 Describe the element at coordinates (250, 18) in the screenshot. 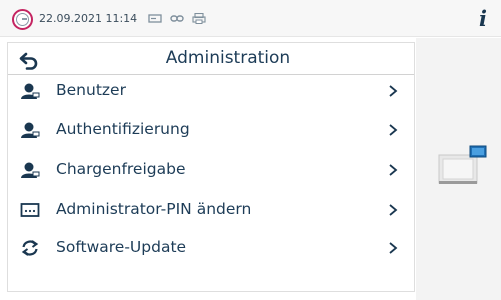

I see `status-bar: 22.09.2021 11:14 i` at that location.